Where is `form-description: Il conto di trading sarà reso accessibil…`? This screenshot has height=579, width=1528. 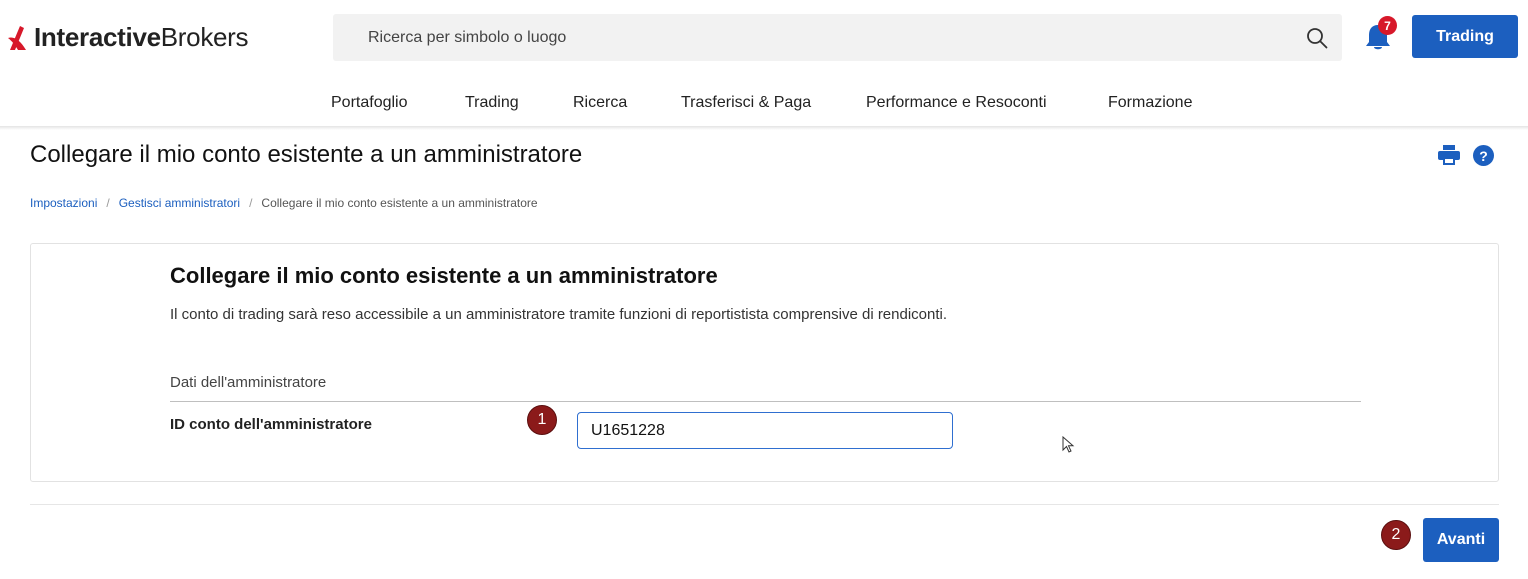
form-description: Il conto di trading sarà reso accessibil… is located at coordinates (559, 314).